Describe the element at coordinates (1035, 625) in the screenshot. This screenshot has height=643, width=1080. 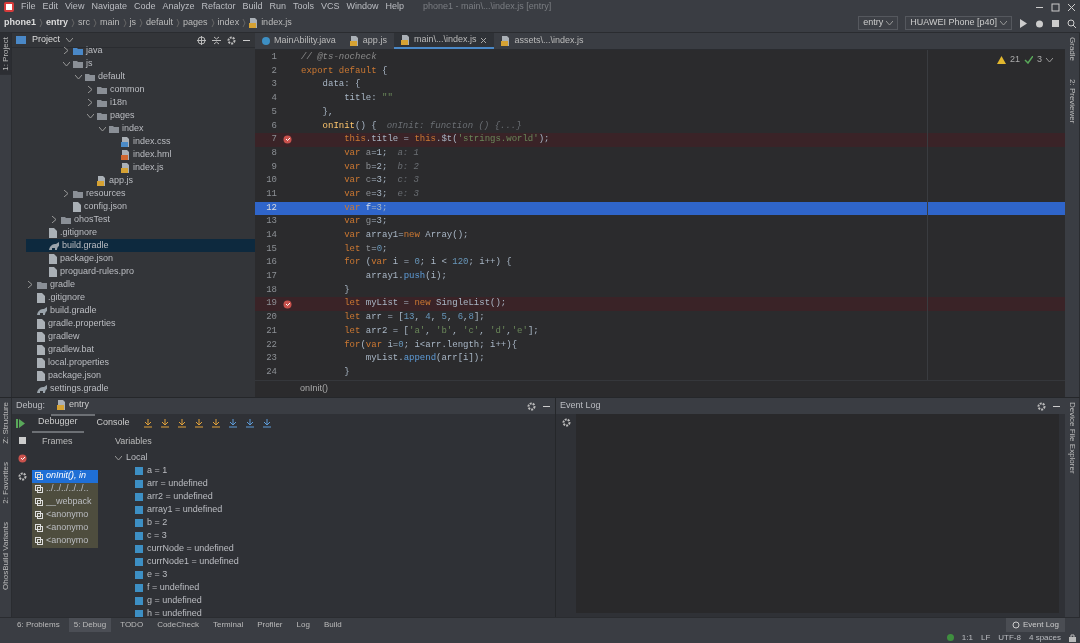
I see `event-log-button: Event Log` at that location.